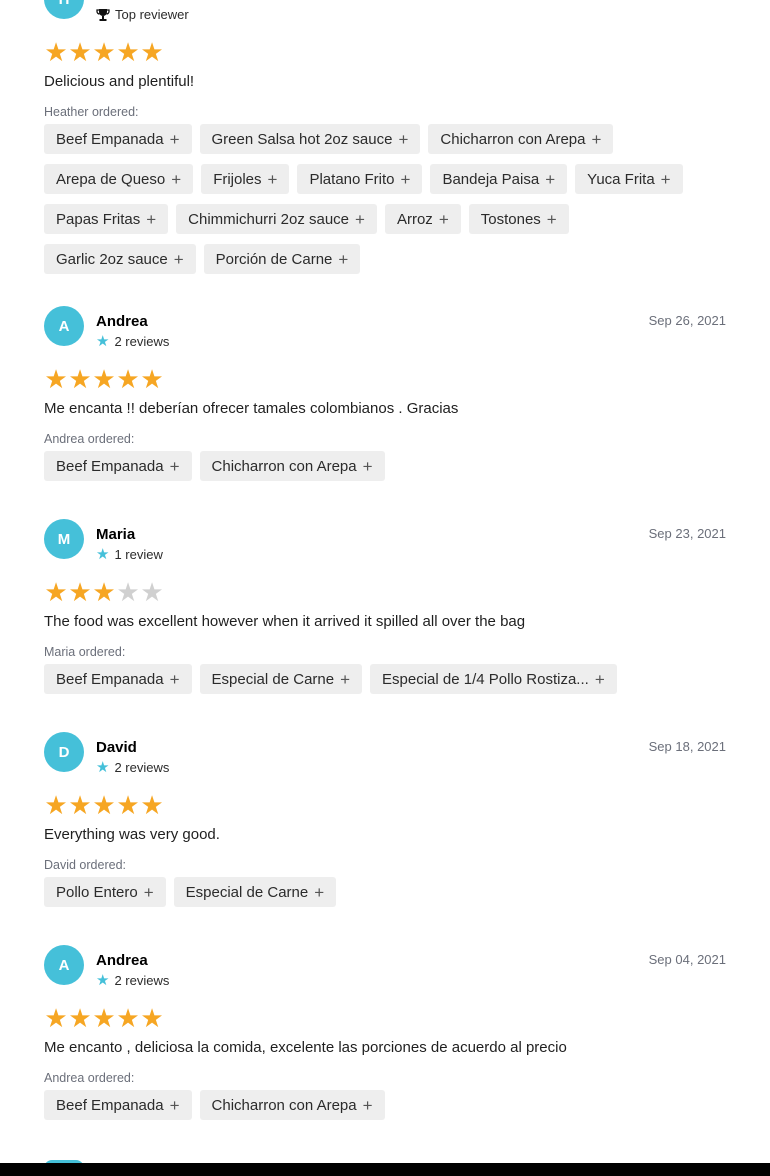  Describe the element at coordinates (116, 747) in the screenshot. I see `reviewer-name: David` at that location.